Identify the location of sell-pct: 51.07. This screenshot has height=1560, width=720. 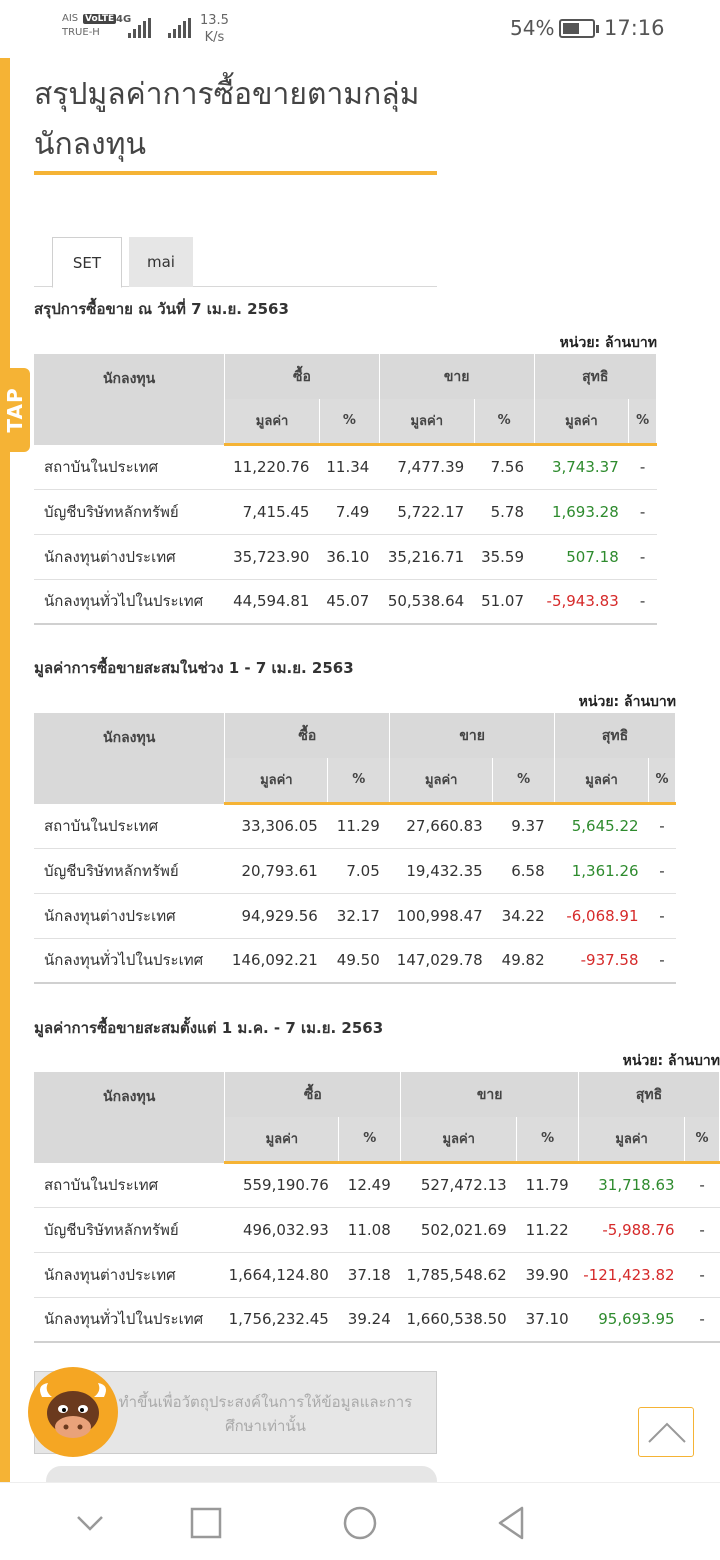
(504, 602).